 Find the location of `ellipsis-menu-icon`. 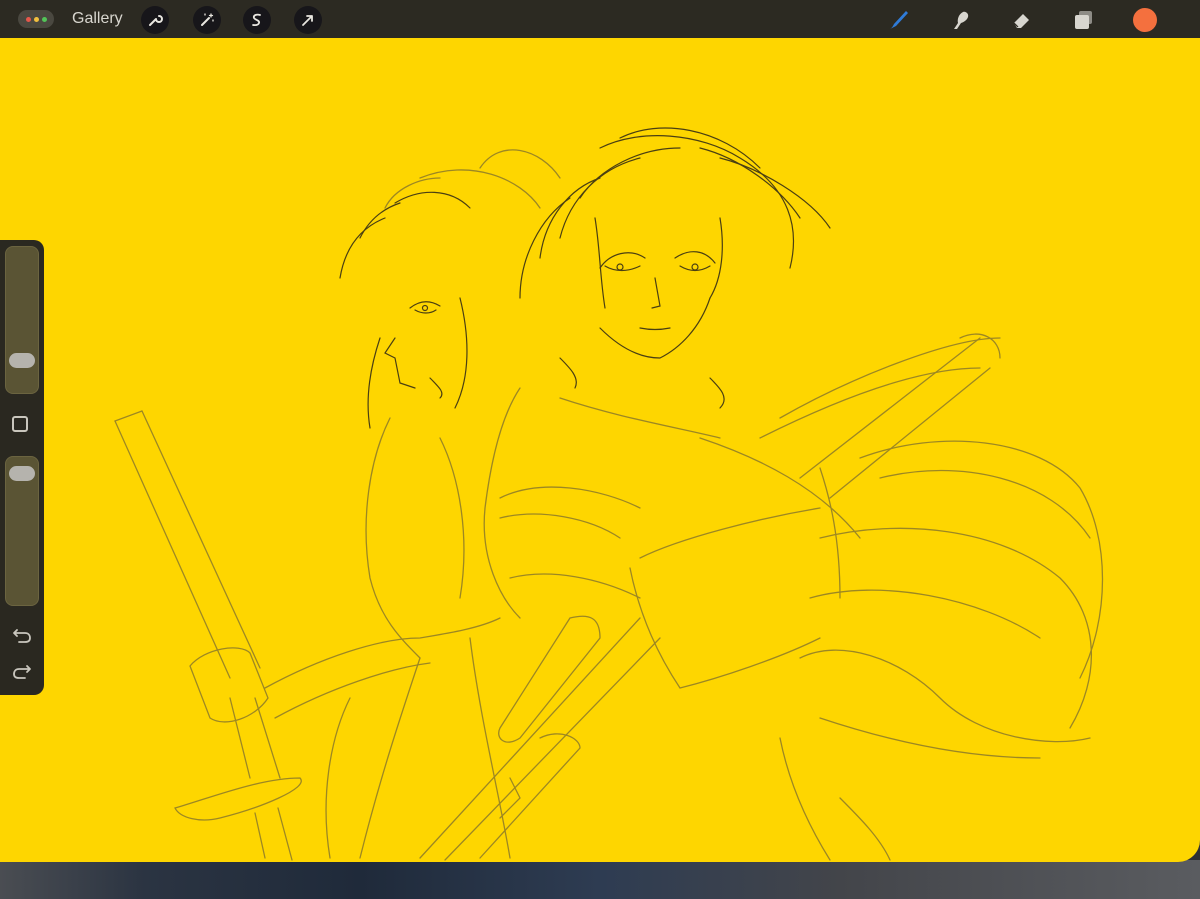

ellipsis-menu-icon is located at coordinates (36, 19).